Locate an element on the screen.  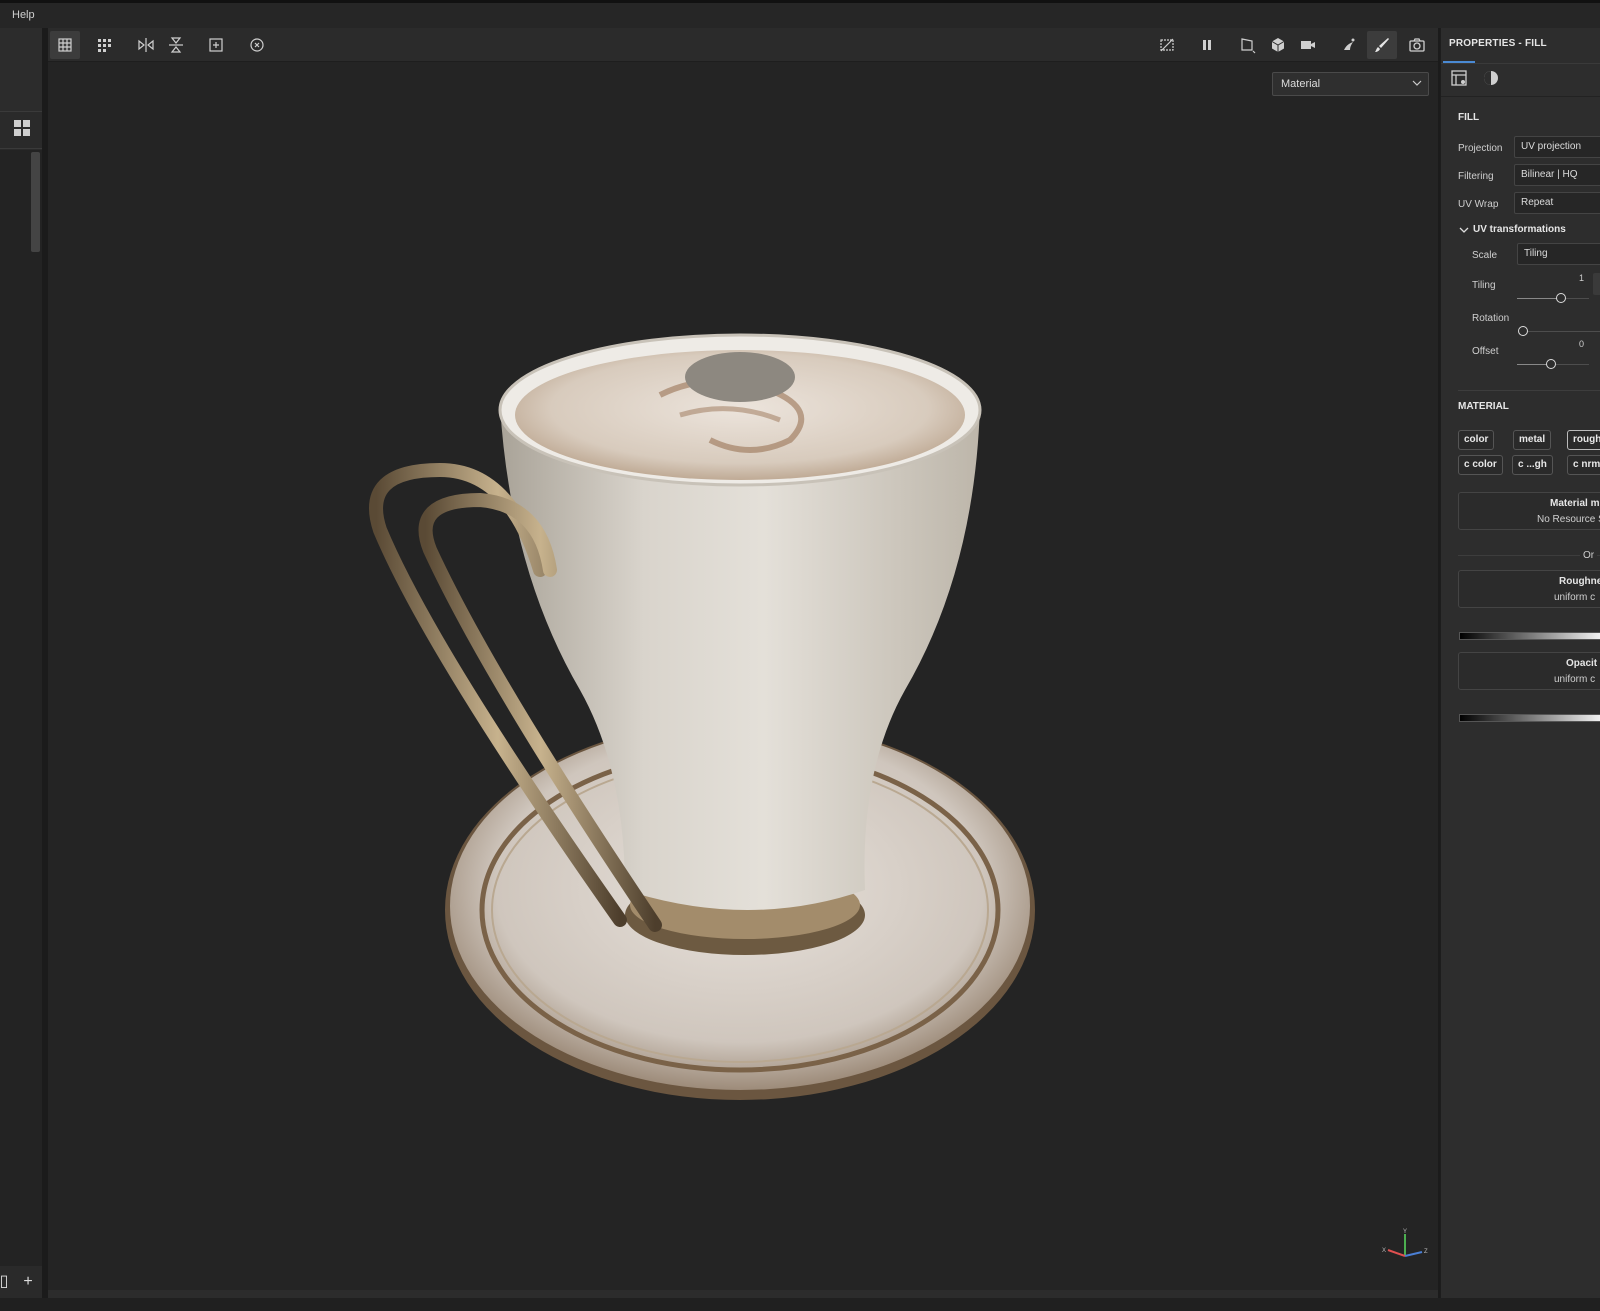
page-icon: ▯ is located at coordinates (6, 1282).